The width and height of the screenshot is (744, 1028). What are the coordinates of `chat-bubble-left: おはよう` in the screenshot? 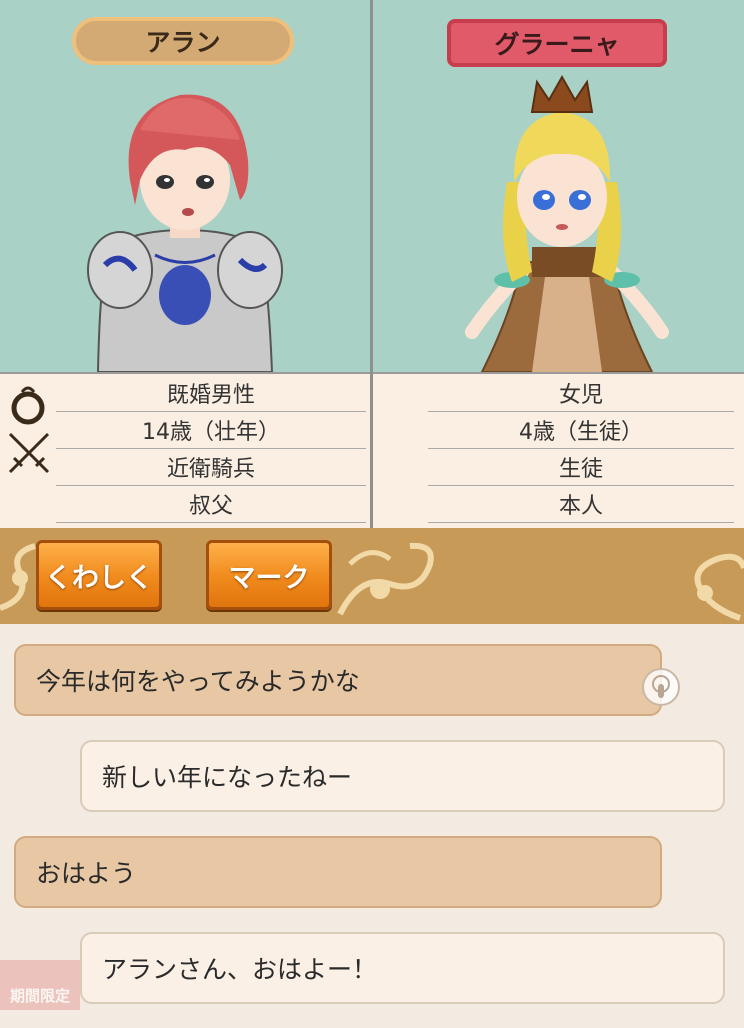 It's located at (338, 872).